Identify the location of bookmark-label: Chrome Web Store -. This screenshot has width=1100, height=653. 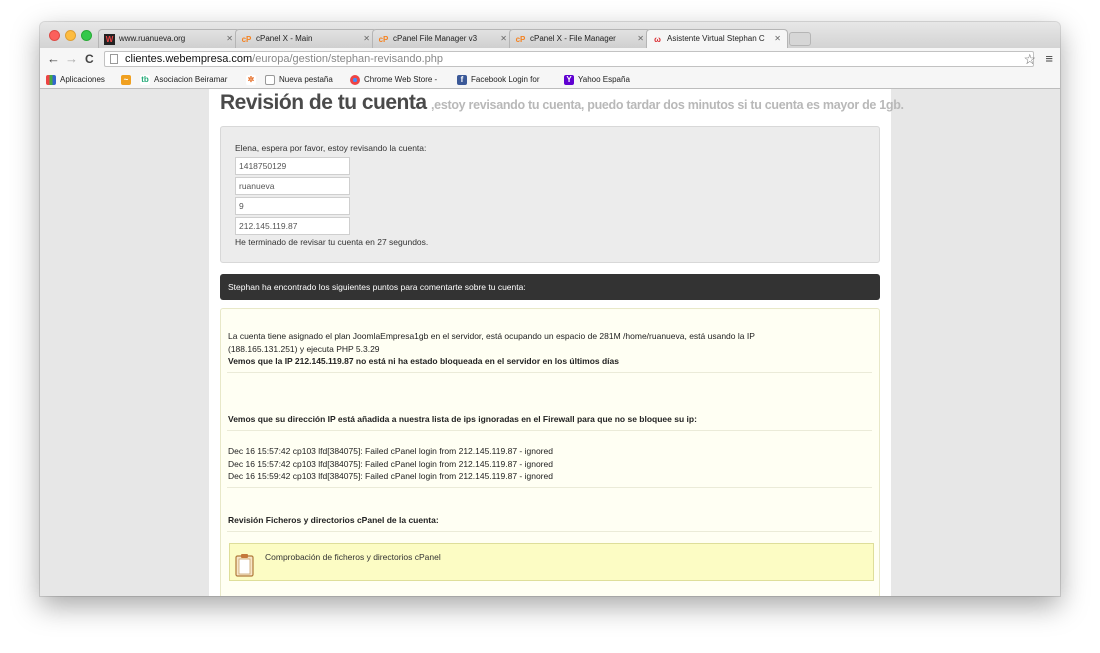
(401, 79).